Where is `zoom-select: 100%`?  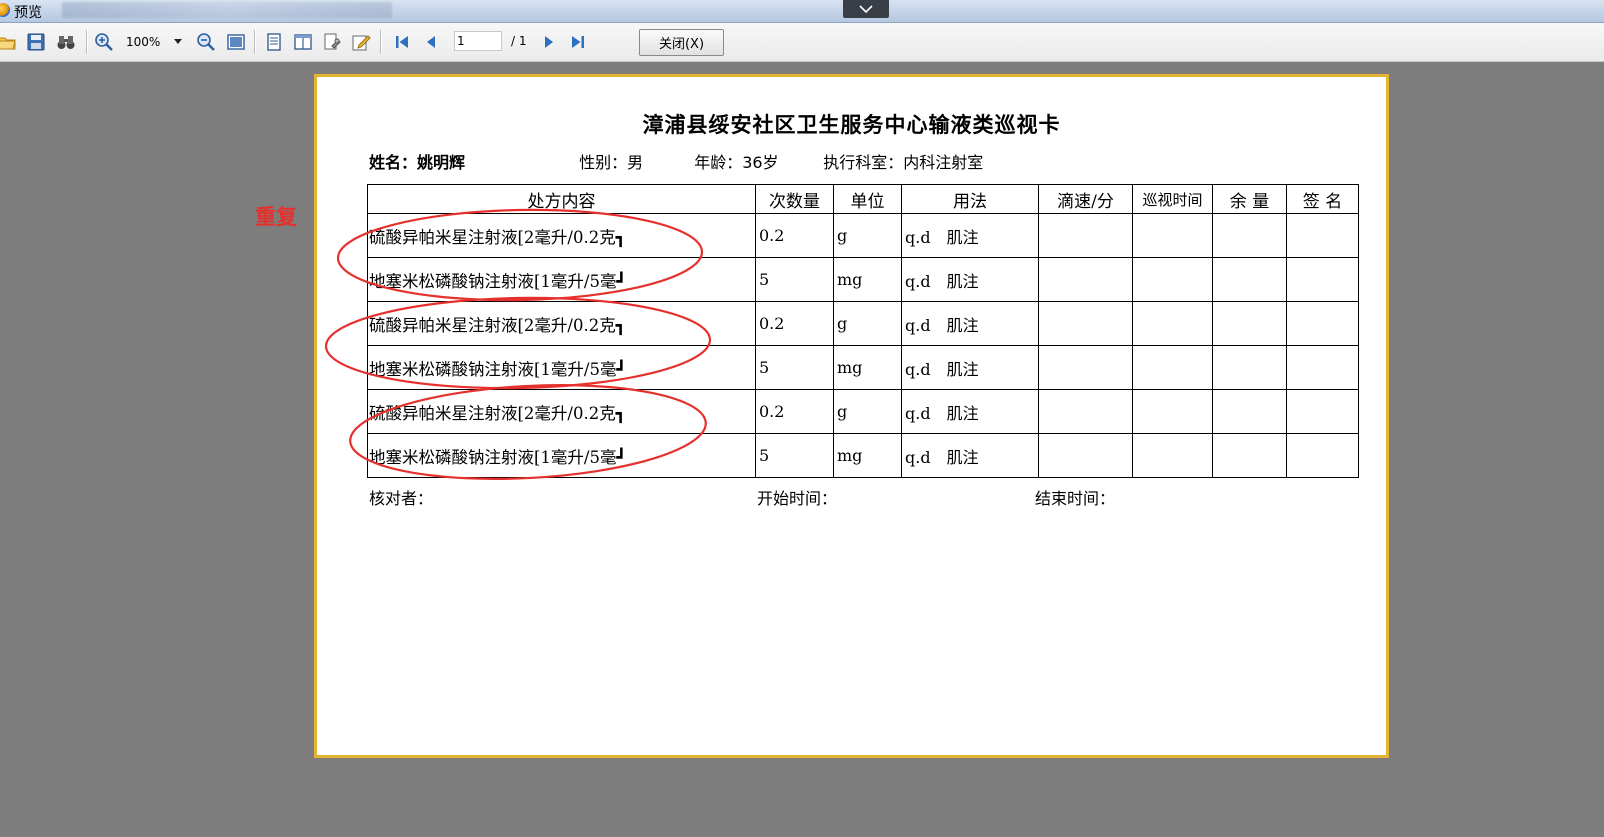 zoom-select: 100% is located at coordinates (155, 42).